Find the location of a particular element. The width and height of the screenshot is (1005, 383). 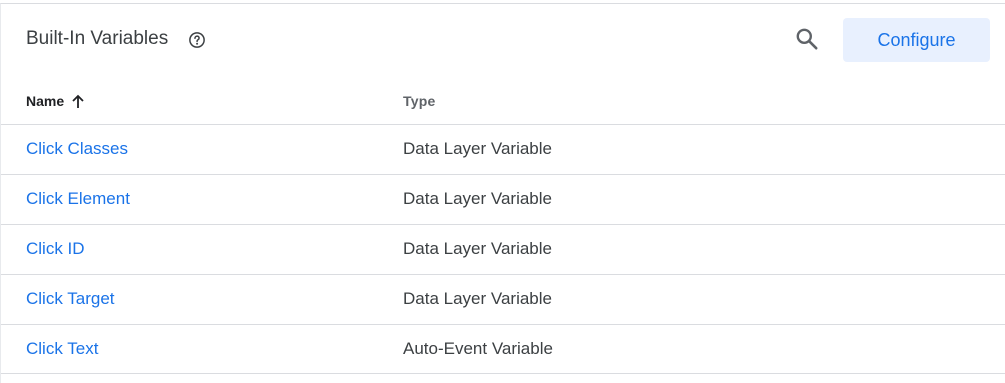

table-row: Click Element Data Layer Variable is located at coordinates (503, 199).